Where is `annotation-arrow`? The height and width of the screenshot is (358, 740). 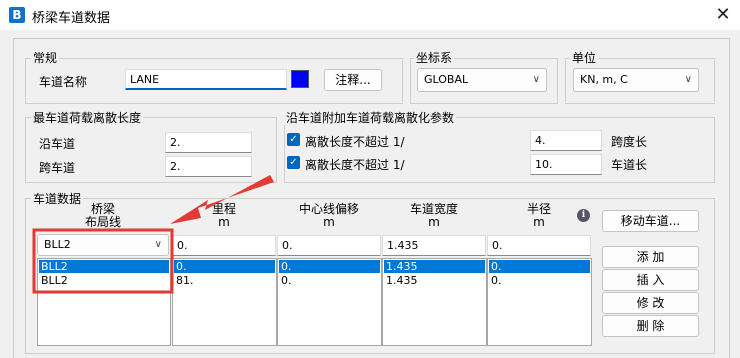 annotation-arrow is located at coordinates (222, 199).